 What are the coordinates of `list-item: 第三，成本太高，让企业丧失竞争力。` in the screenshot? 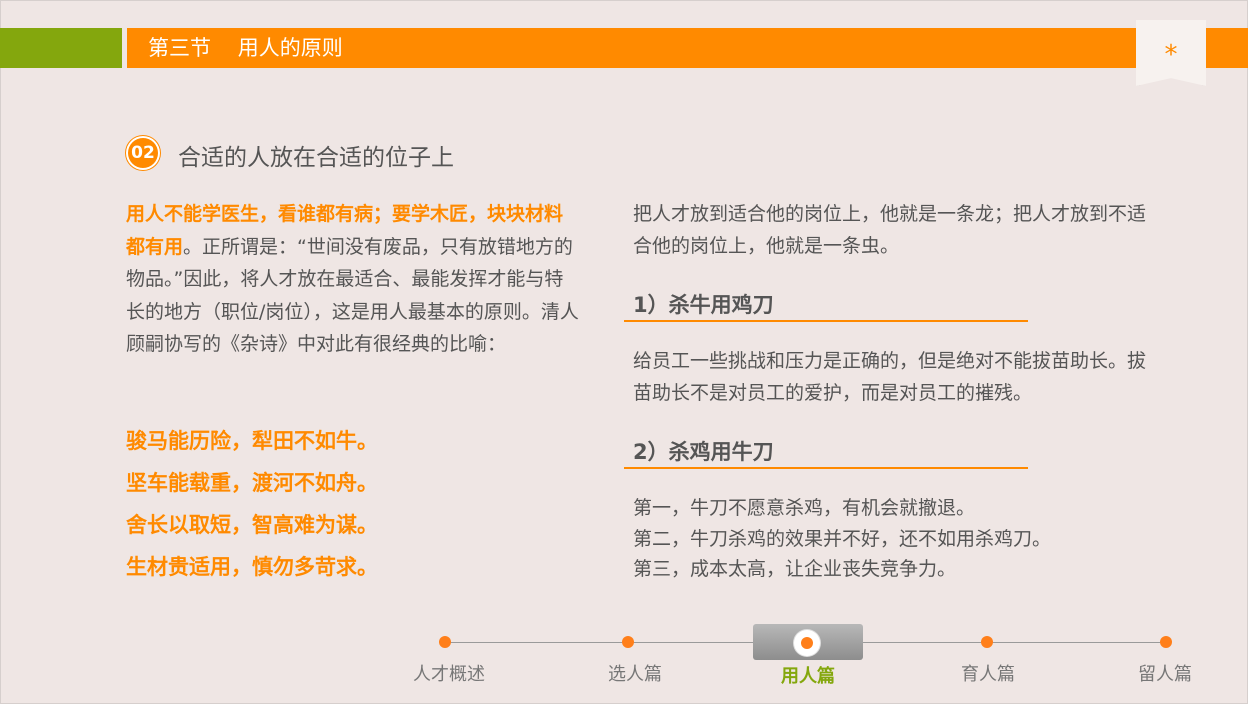 It's located at (795, 569).